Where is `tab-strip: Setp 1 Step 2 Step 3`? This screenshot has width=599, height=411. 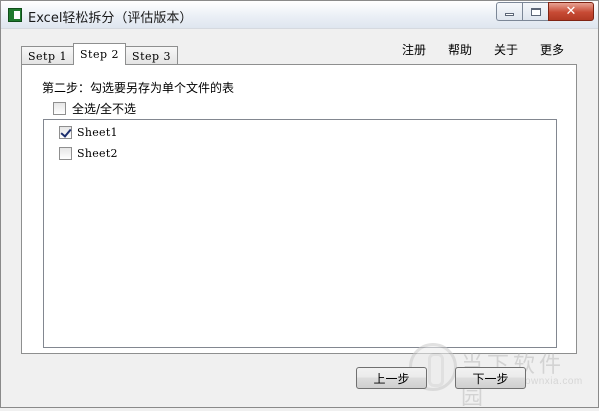
tab-strip: Setp 1 Step 2 Step 3 is located at coordinates (100, 54).